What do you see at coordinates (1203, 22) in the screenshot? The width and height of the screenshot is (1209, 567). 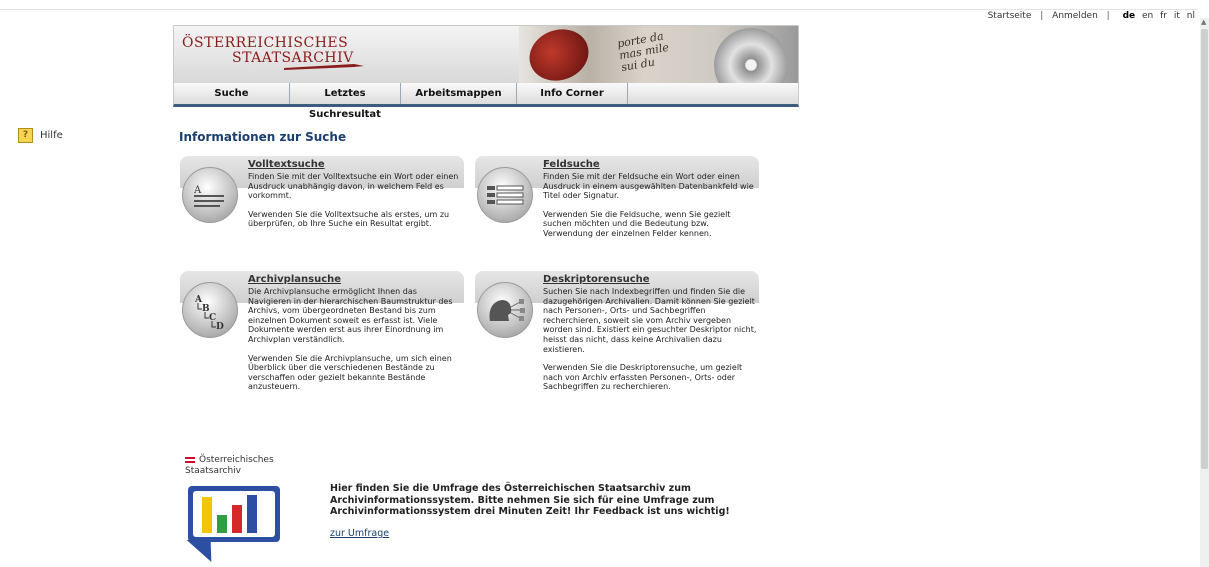 I see `scroll-up-arrow-icon: ▲` at bounding box center [1203, 22].